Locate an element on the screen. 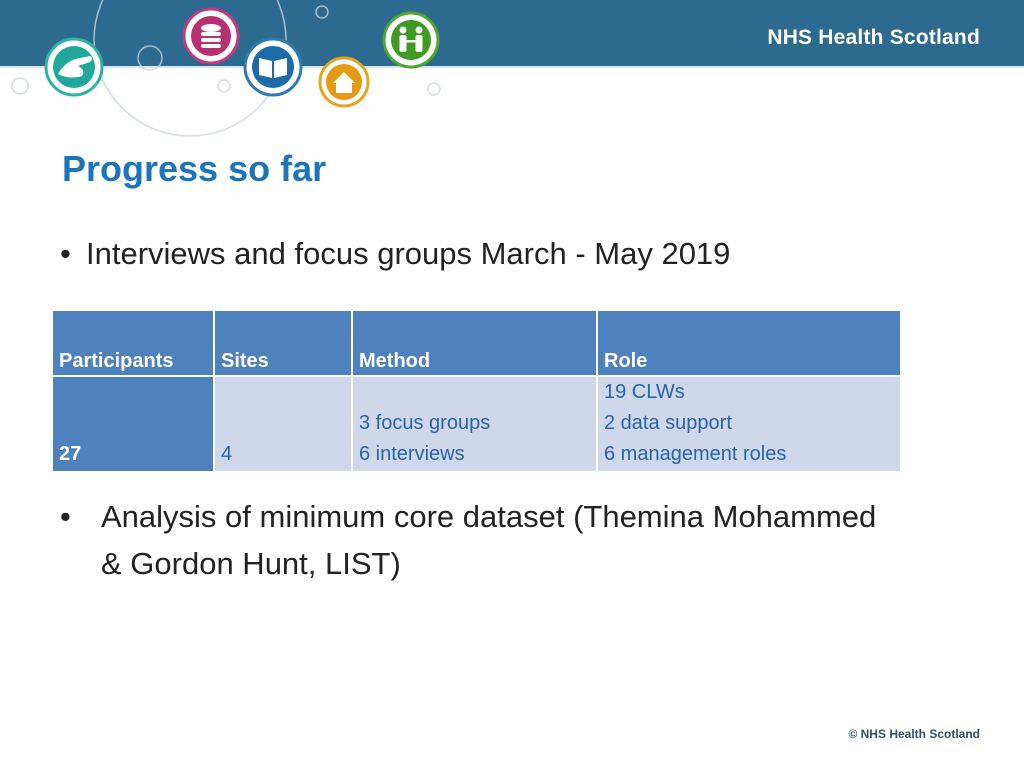 Image resolution: width=1024 pixels, height=768 pixels. coins-icon is located at coordinates (211, 36).